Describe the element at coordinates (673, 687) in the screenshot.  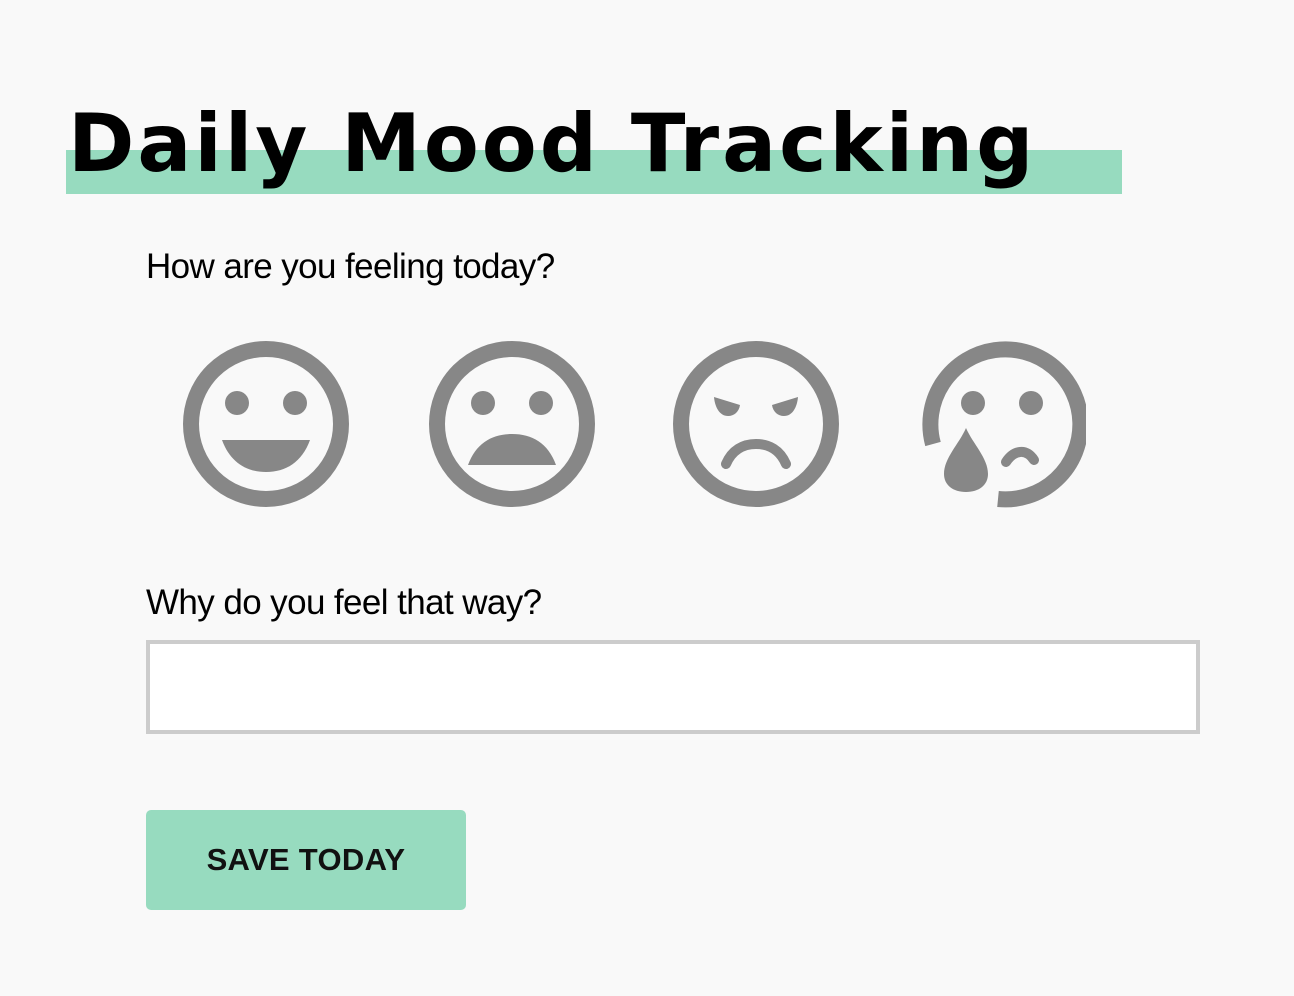
I see `mood-reason-input` at that location.